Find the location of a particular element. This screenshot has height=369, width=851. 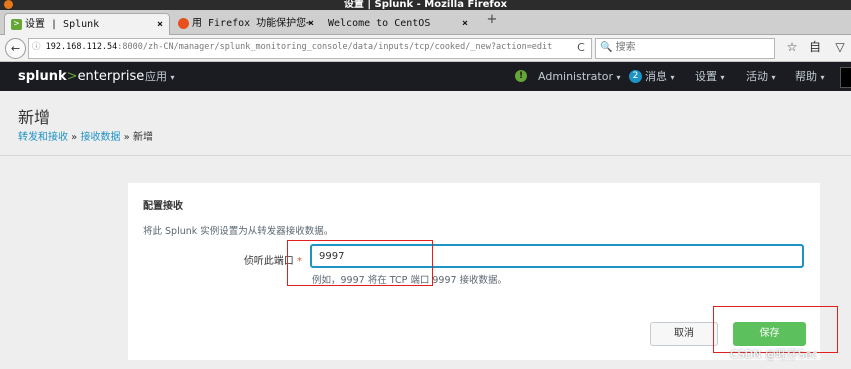

pocket-icon: ▽ is located at coordinates (840, 47).